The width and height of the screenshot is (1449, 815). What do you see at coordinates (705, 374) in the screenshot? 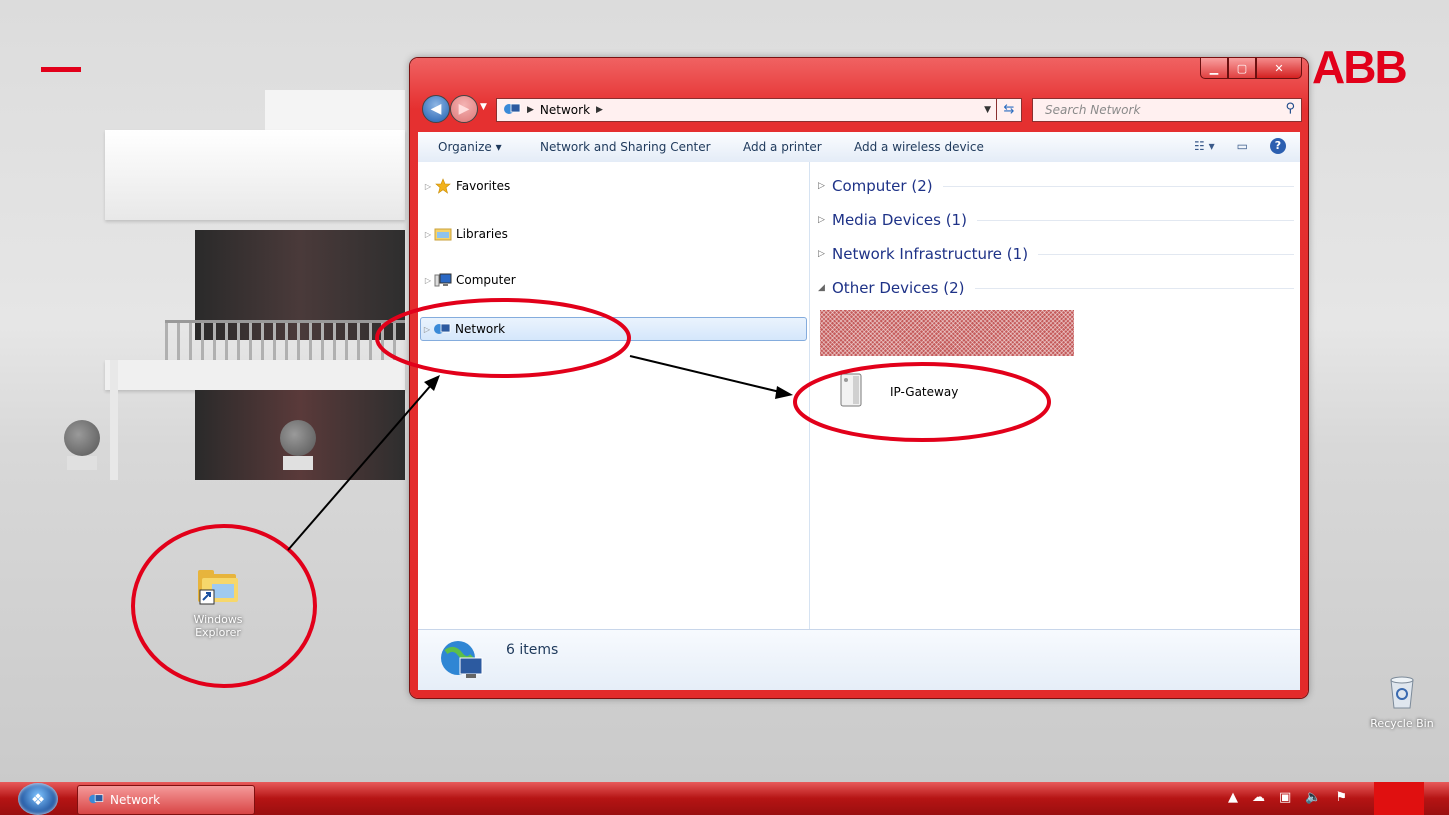
I see `arrow-network-to-gateway` at bounding box center [705, 374].